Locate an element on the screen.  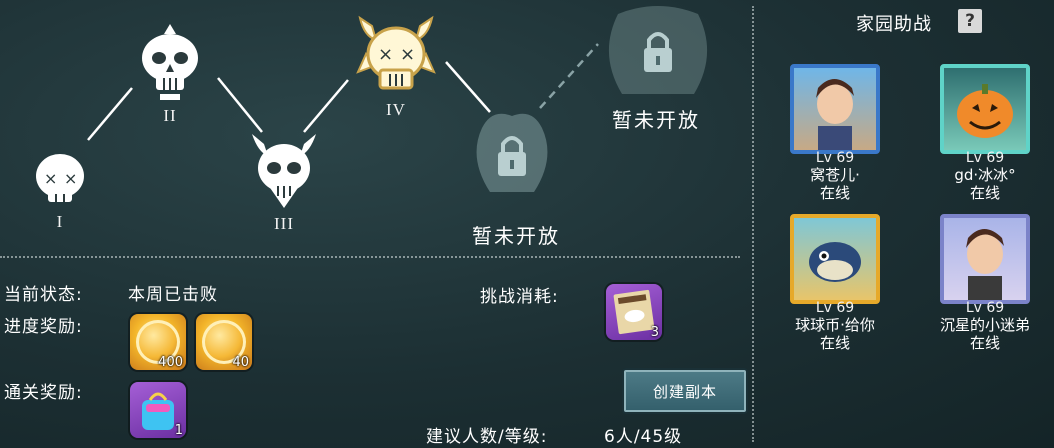
help-glyph: ? is located at coordinates (970, 21).